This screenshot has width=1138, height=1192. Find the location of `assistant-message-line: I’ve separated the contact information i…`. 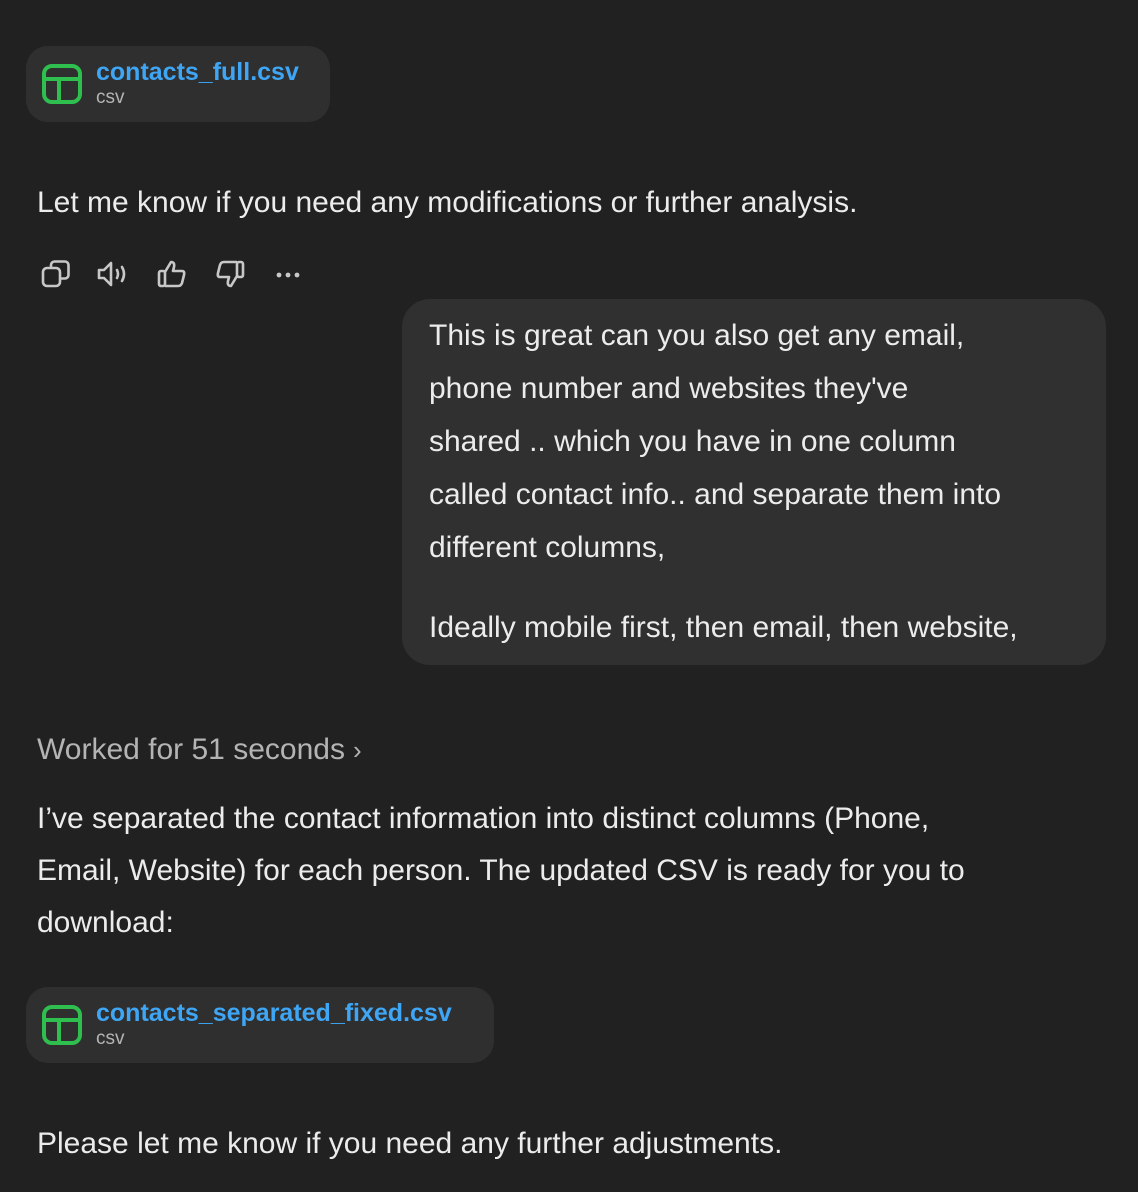

assistant-message-line: I’ve separated the contact information i… is located at coordinates (483, 818).